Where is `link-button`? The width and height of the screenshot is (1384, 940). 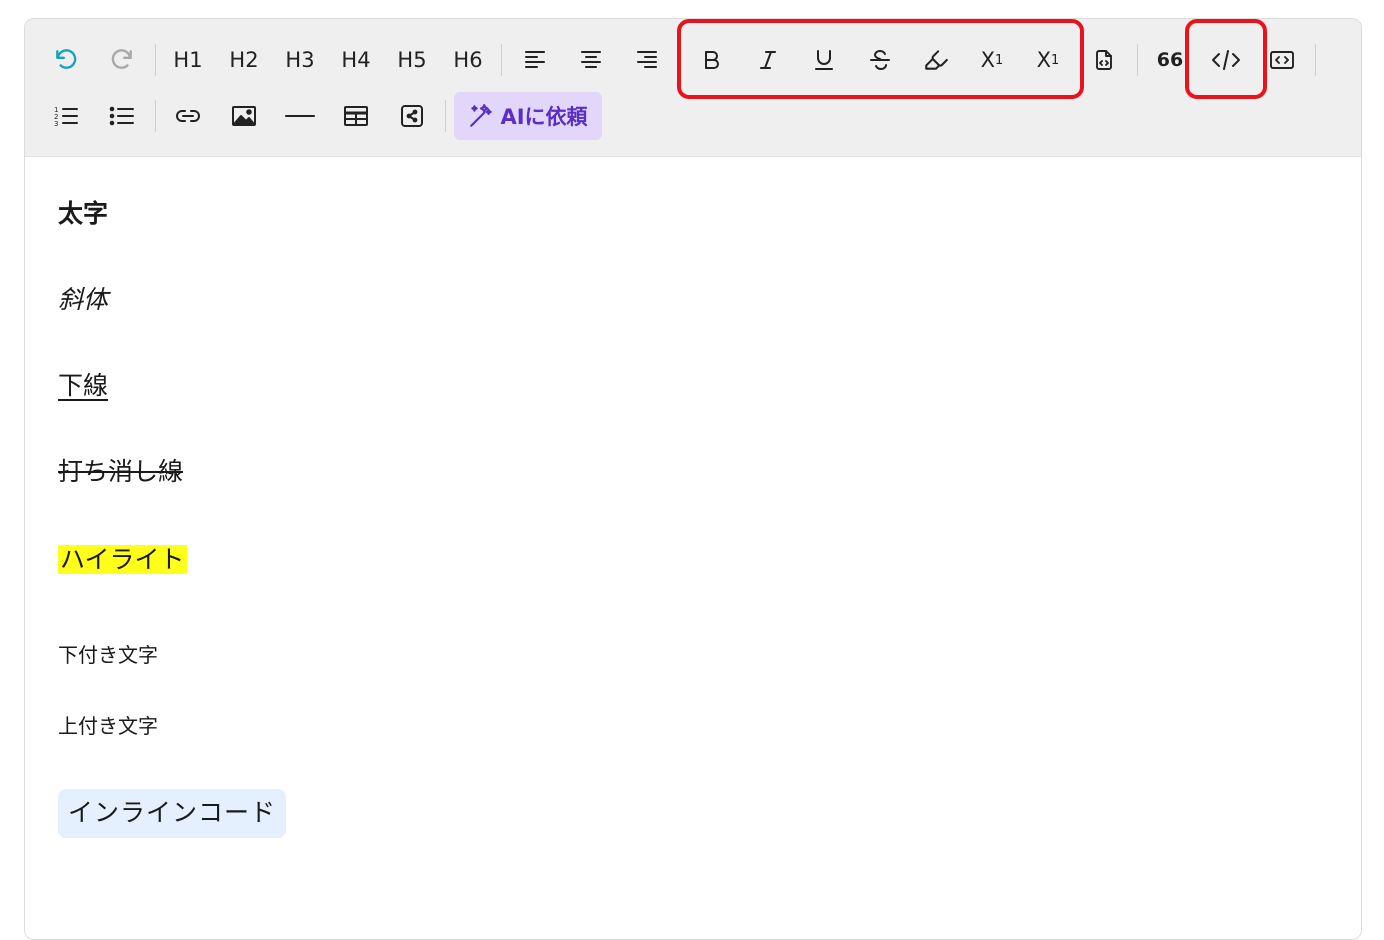
link-button is located at coordinates (188, 116).